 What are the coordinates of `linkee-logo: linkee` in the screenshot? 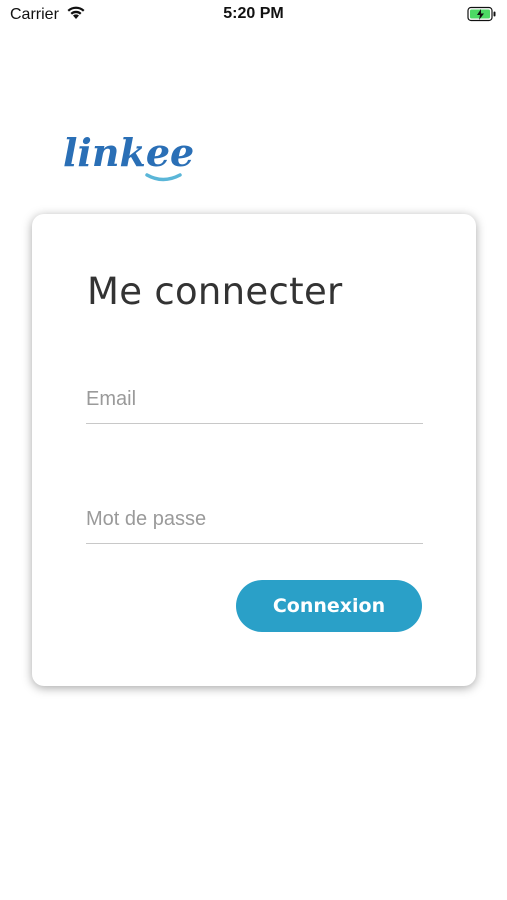 It's located at (128, 158).